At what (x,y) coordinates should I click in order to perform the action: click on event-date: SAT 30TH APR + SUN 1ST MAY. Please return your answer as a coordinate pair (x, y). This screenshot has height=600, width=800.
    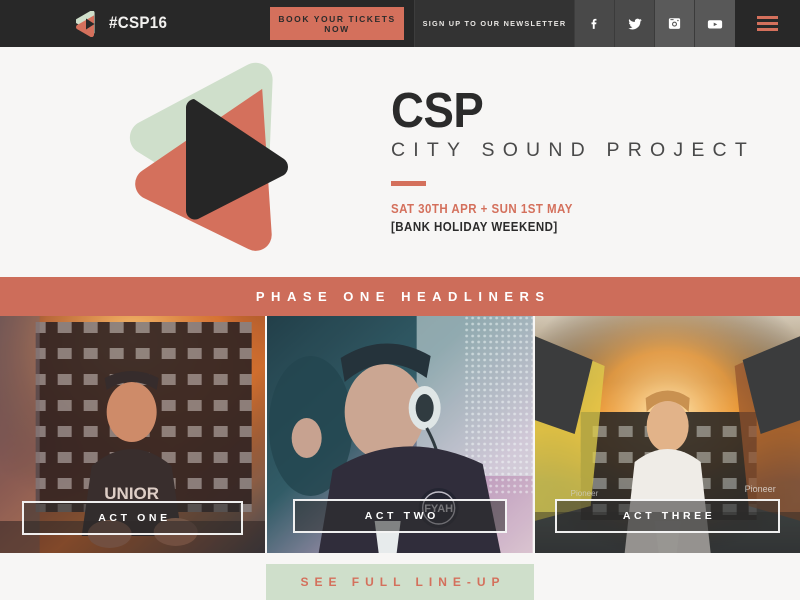
    Looking at the image, I should click on (482, 209).